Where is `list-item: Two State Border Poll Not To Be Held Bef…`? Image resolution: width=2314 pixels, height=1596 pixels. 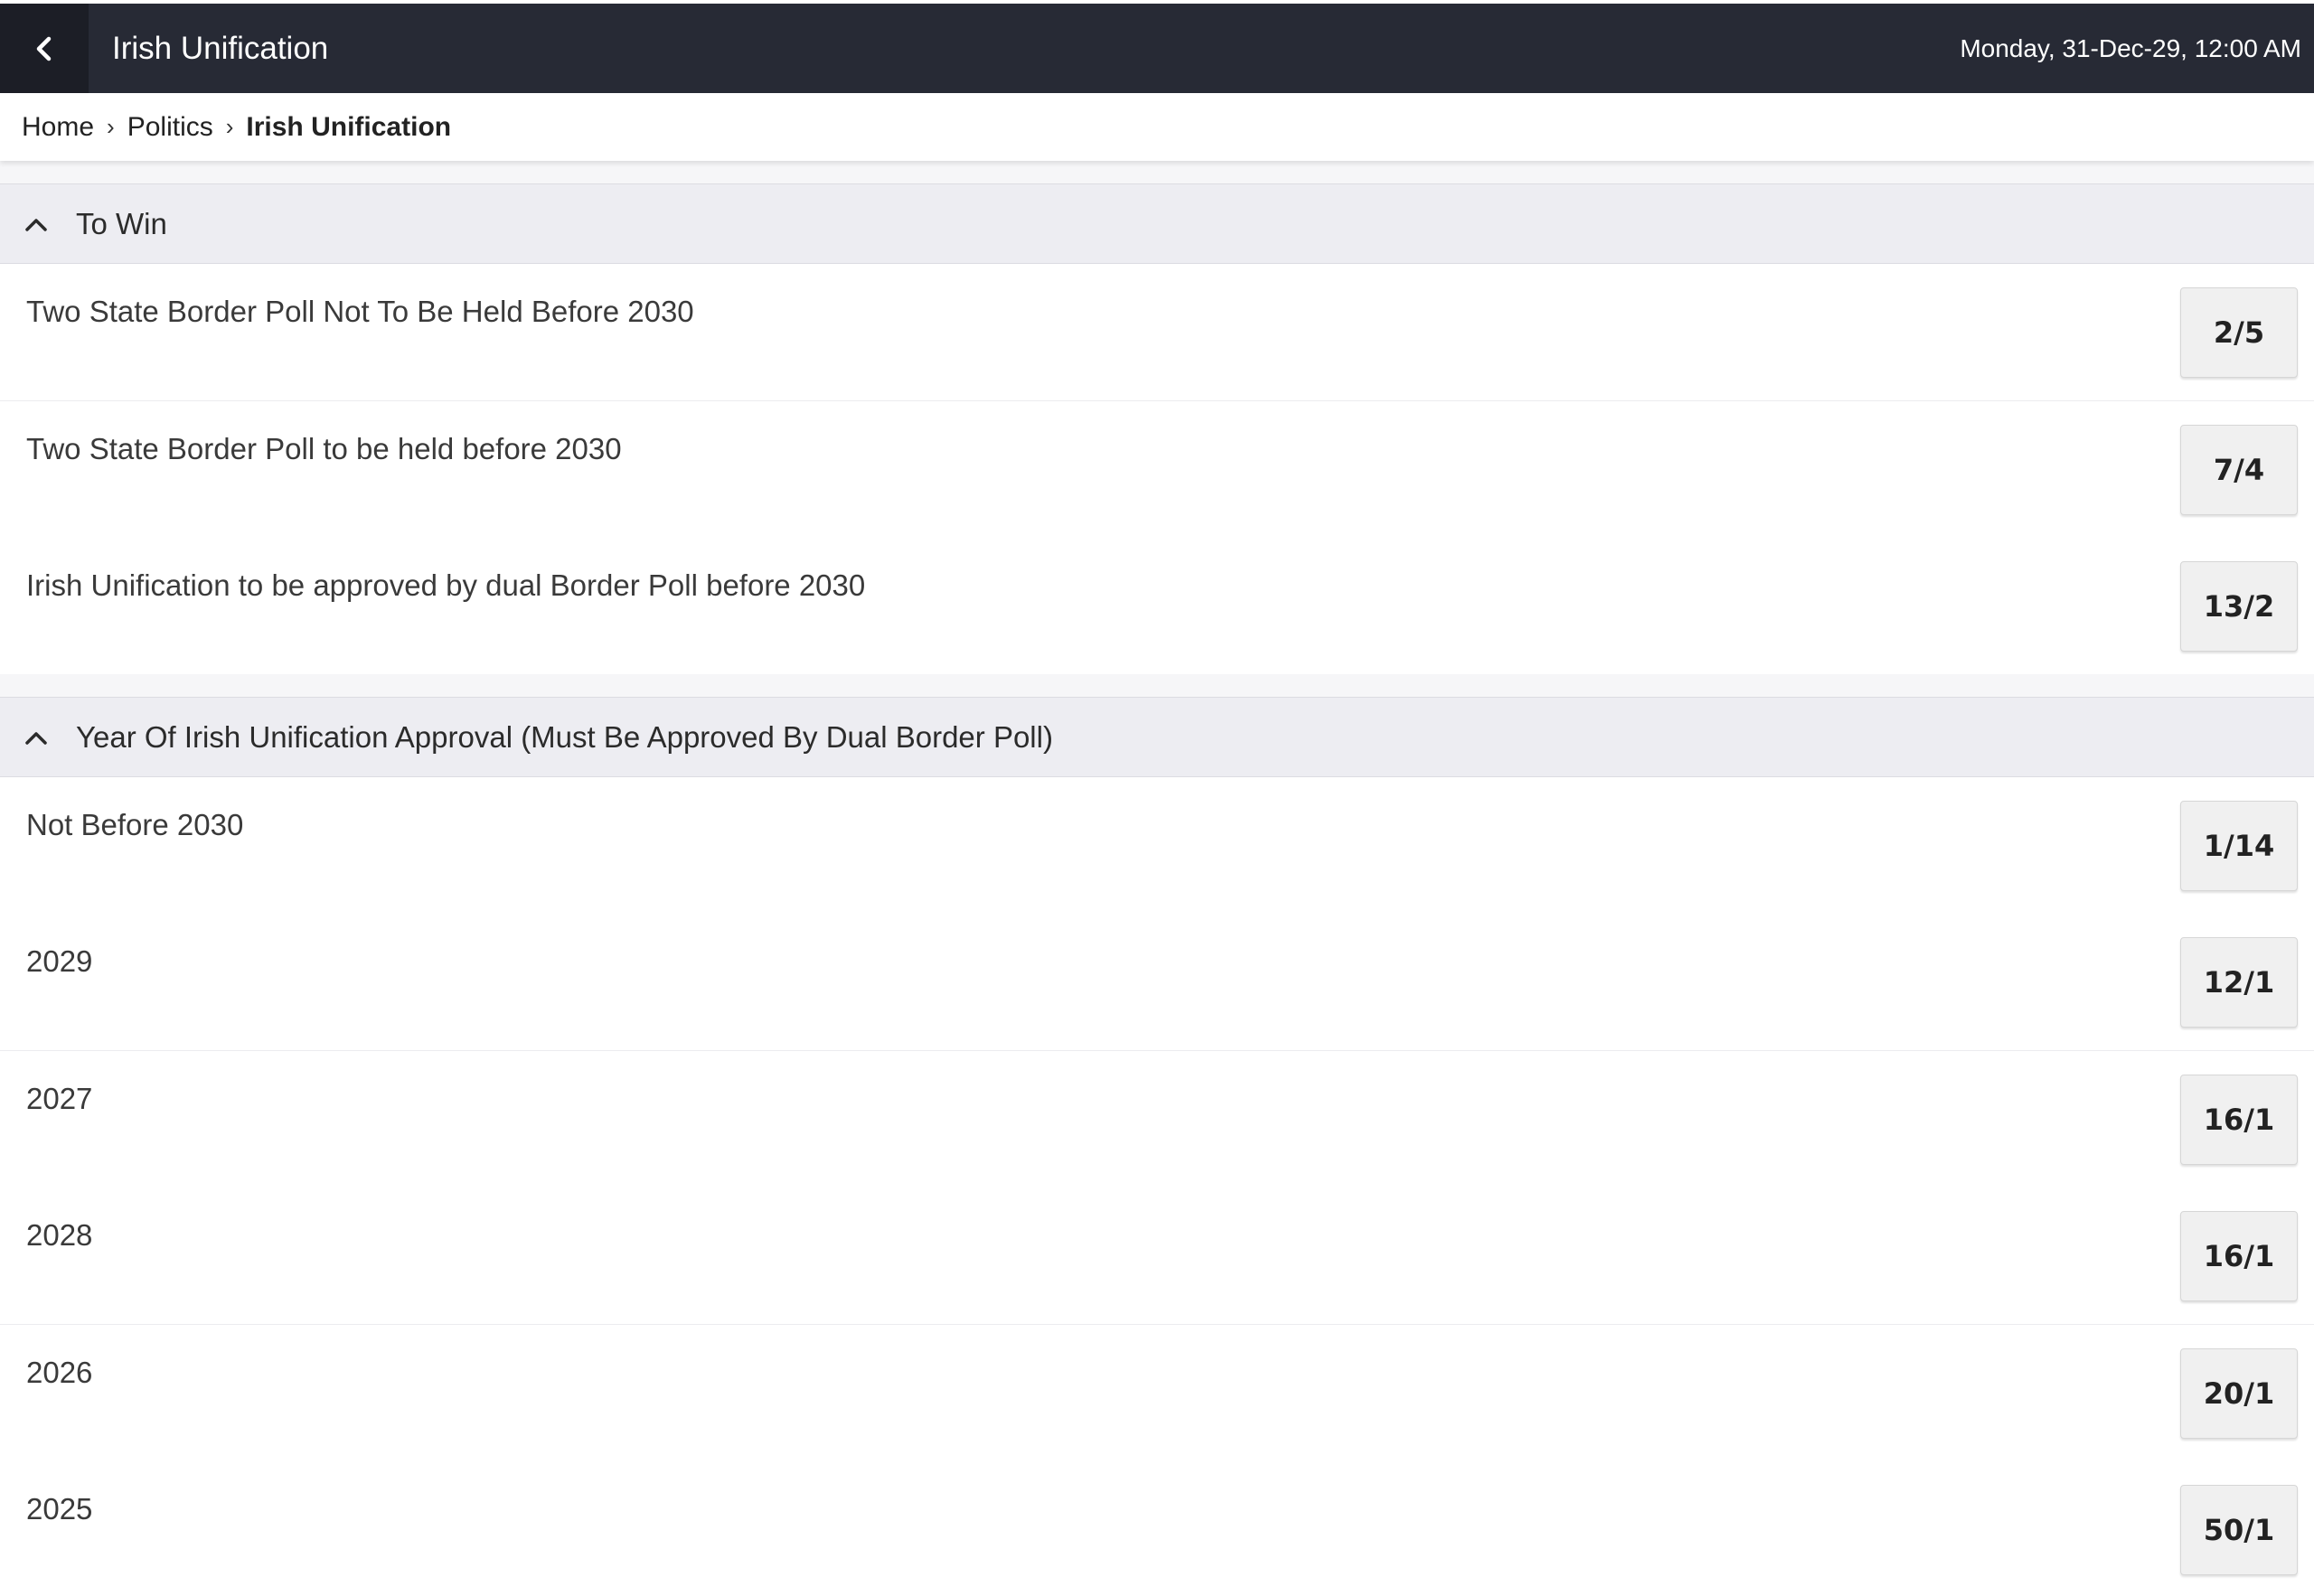 list-item: Two State Border Poll Not To Be Held Bef… is located at coordinates (1157, 332).